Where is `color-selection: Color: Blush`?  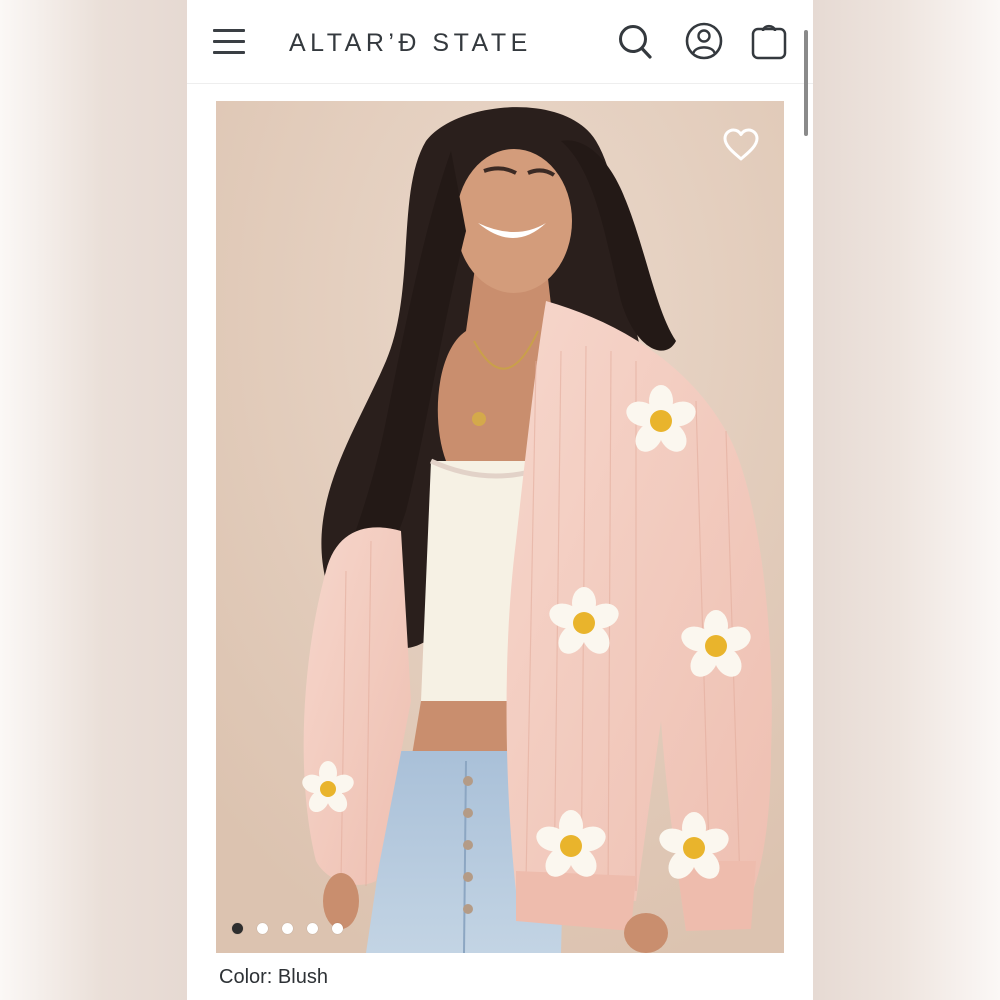
color-selection: Color: Blush is located at coordinates (273, 977).